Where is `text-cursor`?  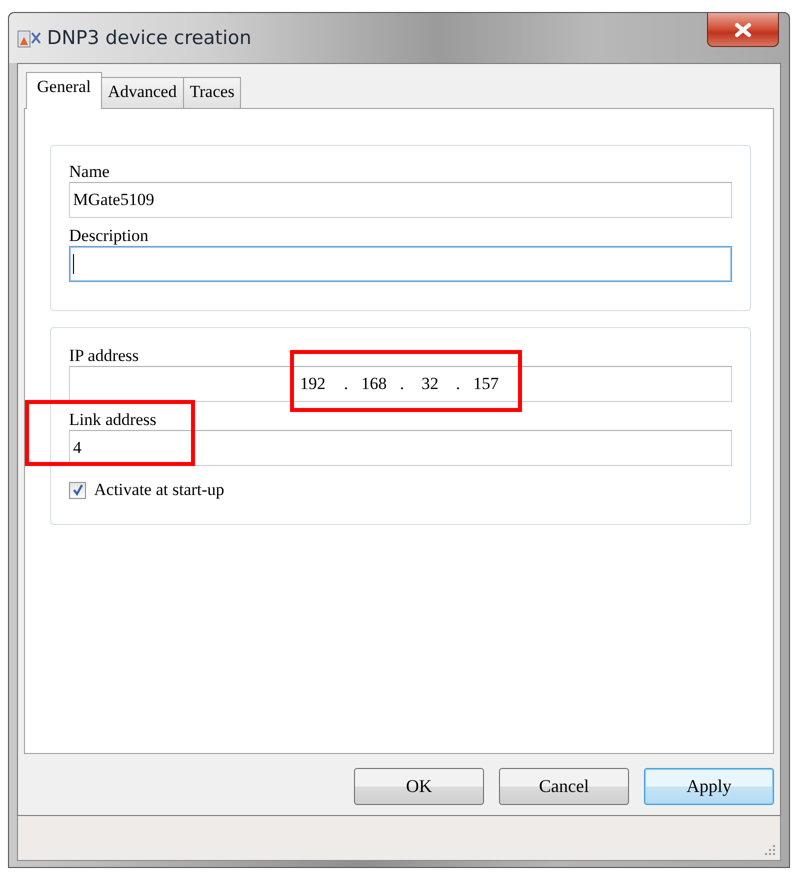
text-cursor is located at coordinates (73, 264).